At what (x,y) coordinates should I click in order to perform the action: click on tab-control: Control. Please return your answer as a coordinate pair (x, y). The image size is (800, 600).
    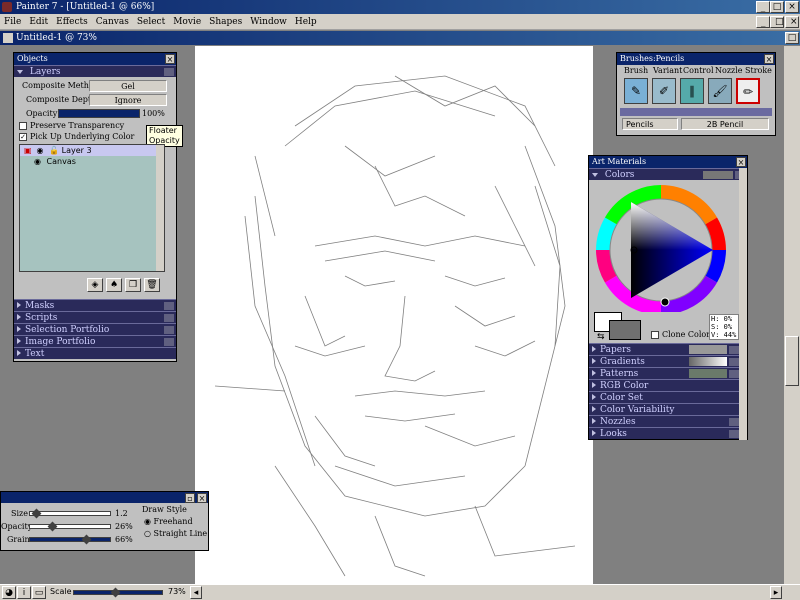
    Looking at the image, I should click on (698, 70).